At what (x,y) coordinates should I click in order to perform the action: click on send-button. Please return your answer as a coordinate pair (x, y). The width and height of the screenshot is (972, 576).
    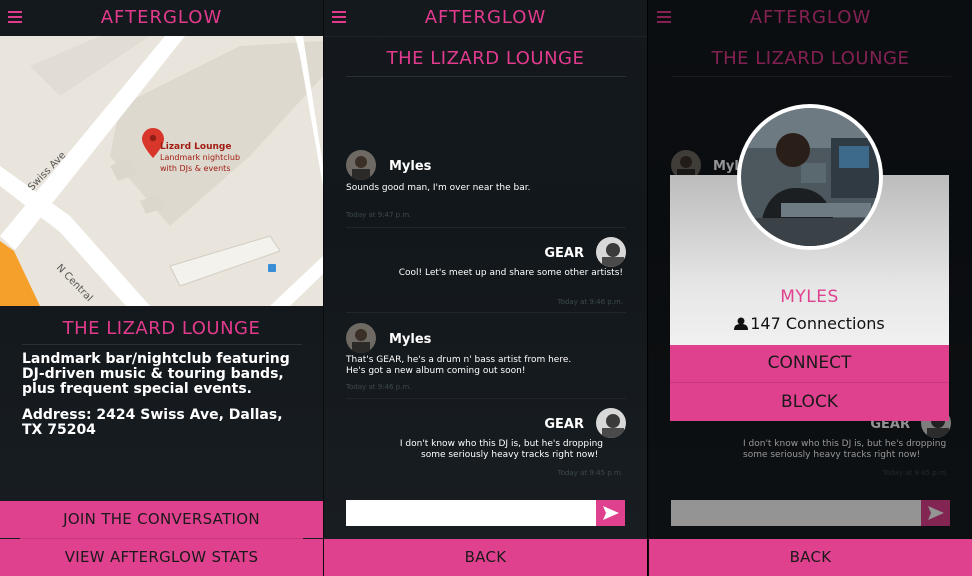
    Looking at the image, I should click on (610, 513).